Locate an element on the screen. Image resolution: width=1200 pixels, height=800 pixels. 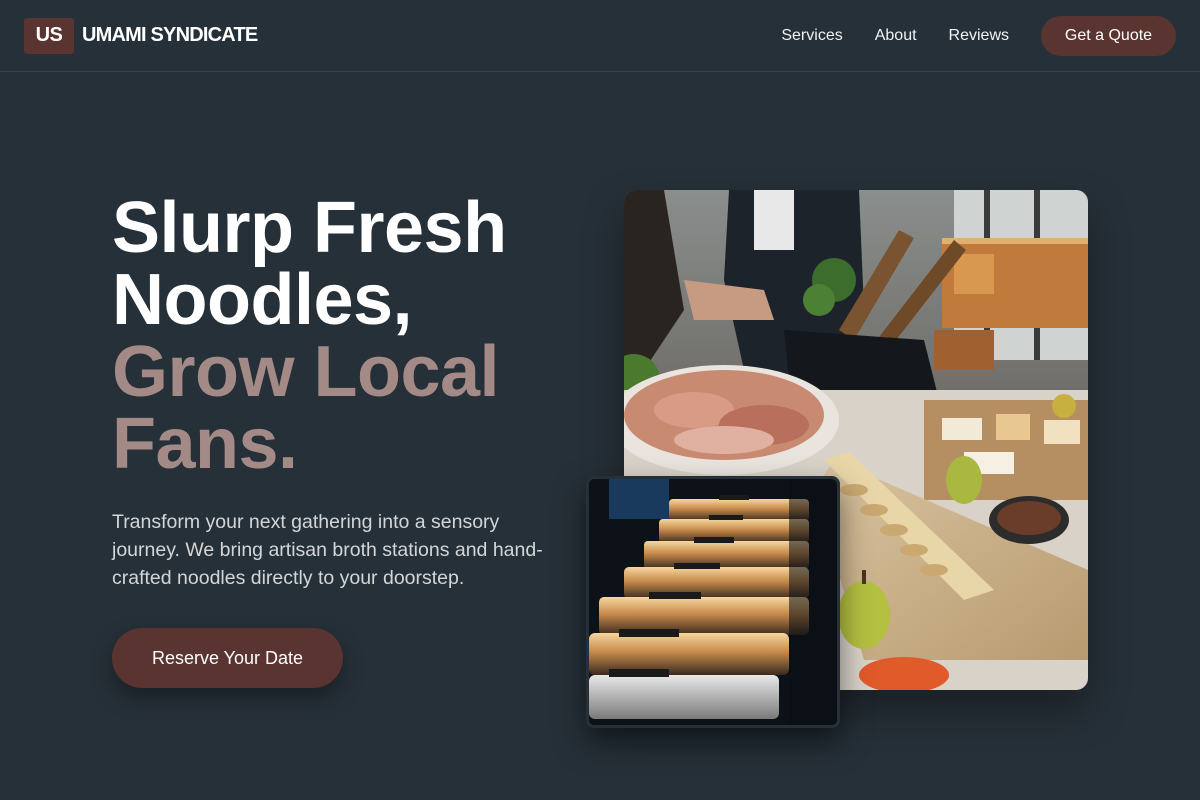
headline-line-1: Slurp Fresh is located at coordinates (309, 228).